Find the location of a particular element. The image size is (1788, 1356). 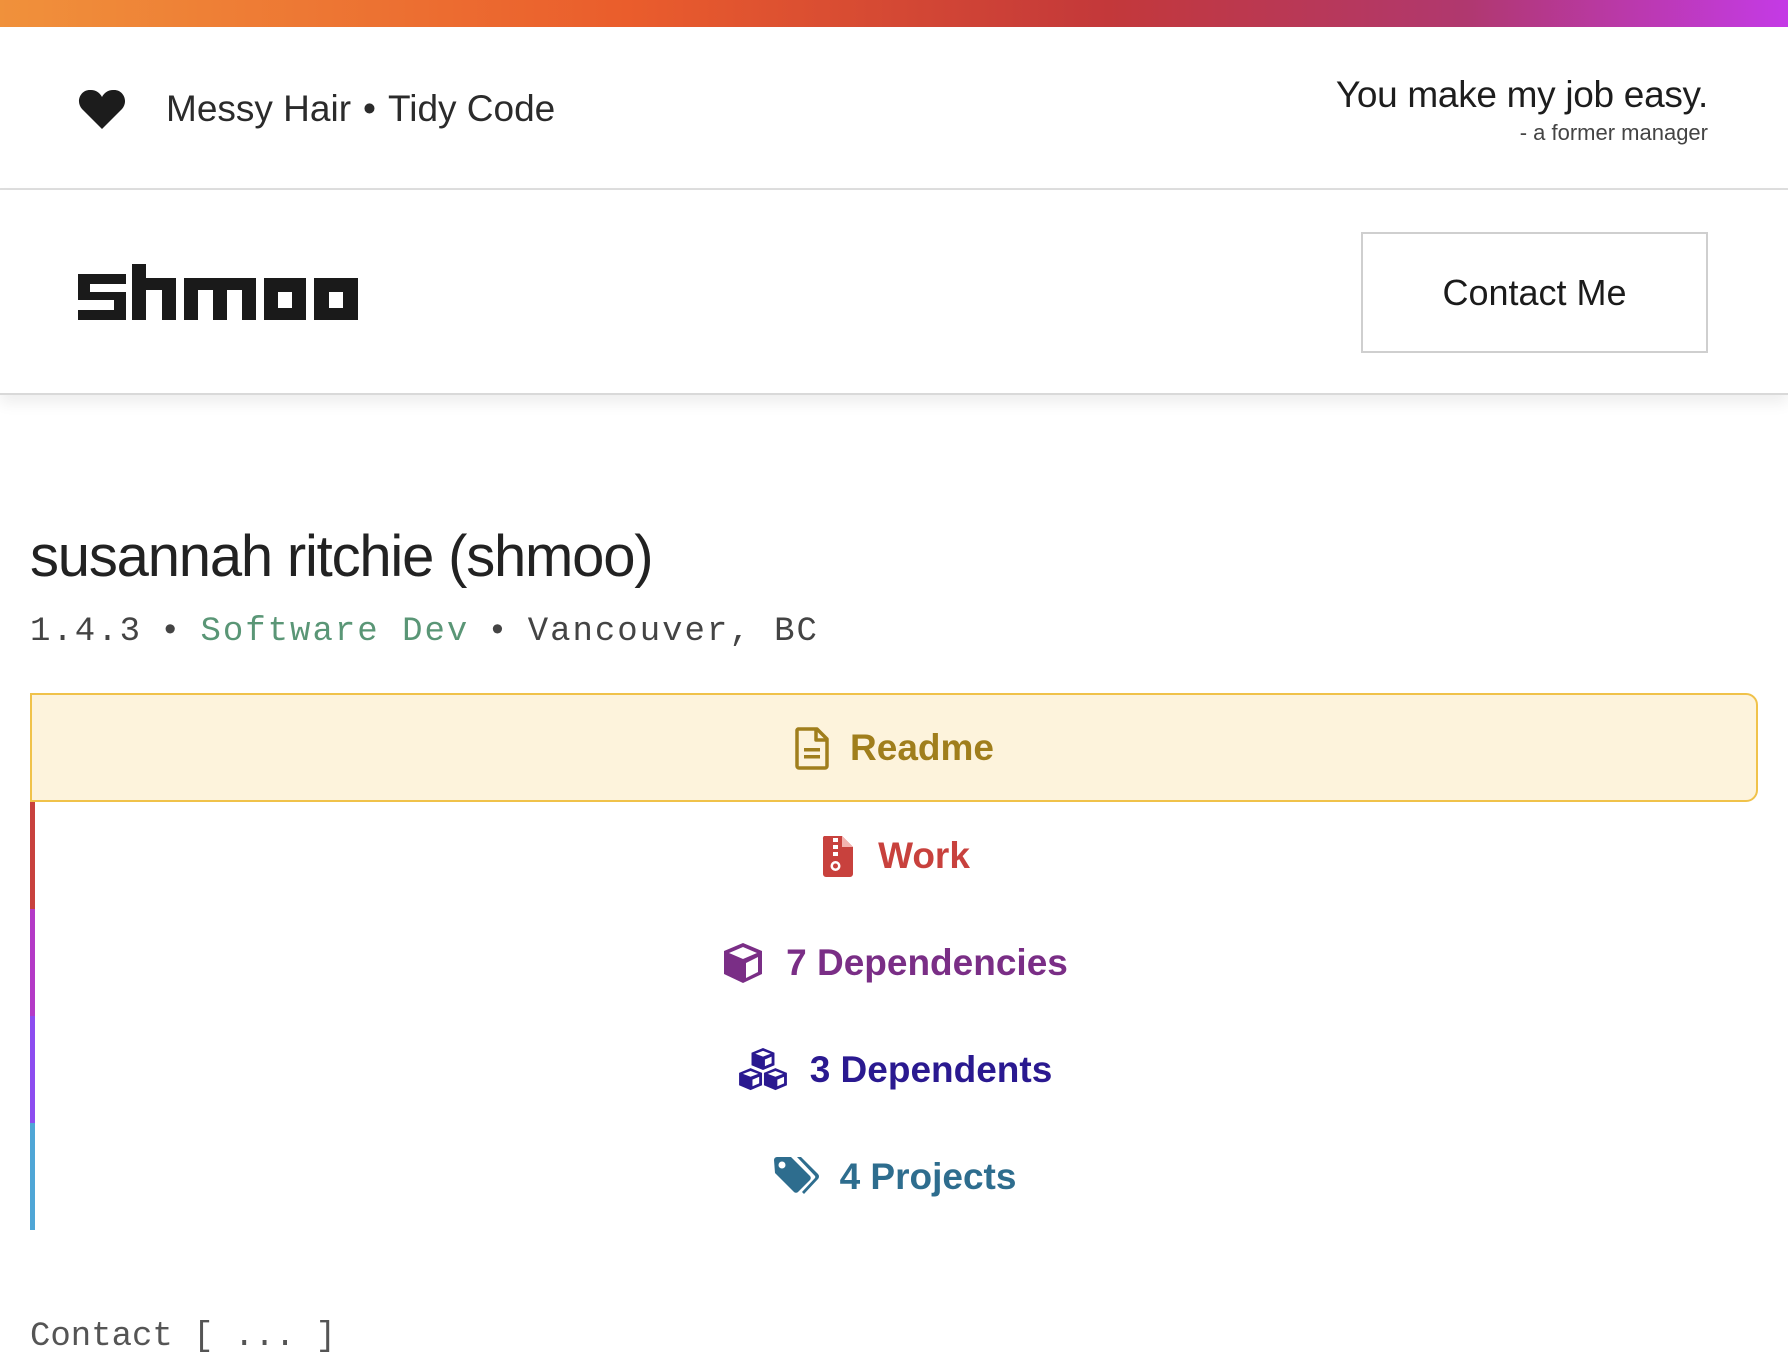

file-text-icon is located at coordinates (812, 748).